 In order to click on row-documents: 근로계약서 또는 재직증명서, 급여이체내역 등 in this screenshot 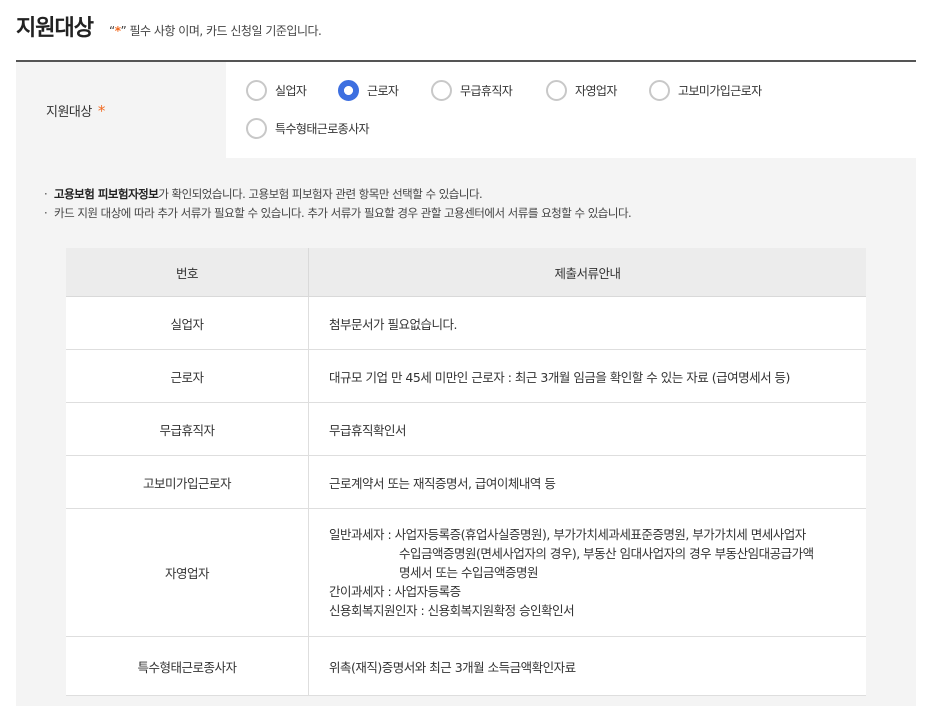, I will do `click(587, 482)`.